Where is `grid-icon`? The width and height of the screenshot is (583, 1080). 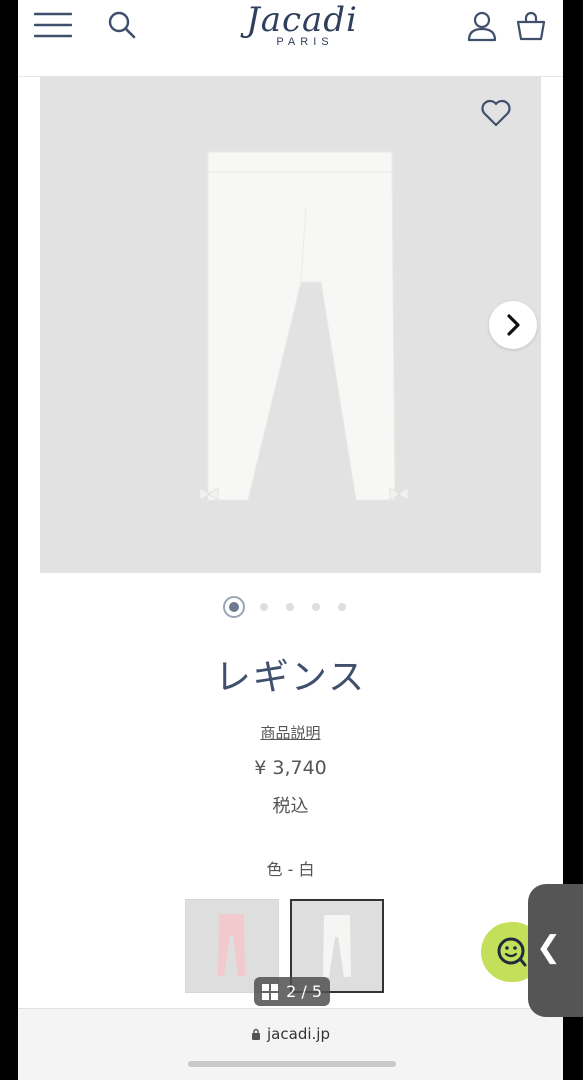
grid-icon is located at coordinates (270, 992).